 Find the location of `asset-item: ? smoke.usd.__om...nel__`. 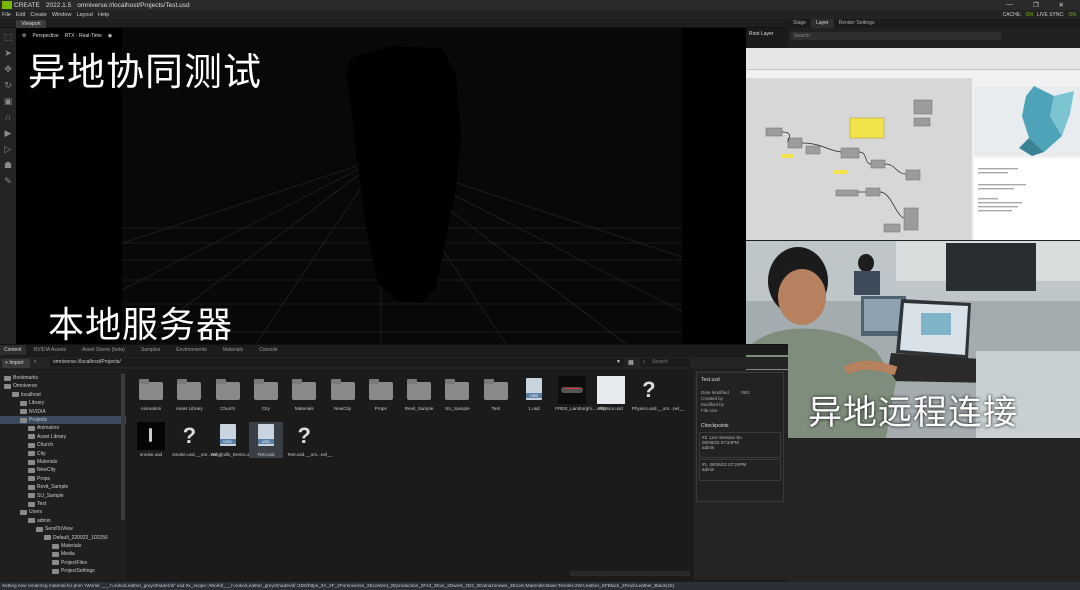

asset-item: ? smoke.usd.__om...nel__ is located at coordinates (197, 440).